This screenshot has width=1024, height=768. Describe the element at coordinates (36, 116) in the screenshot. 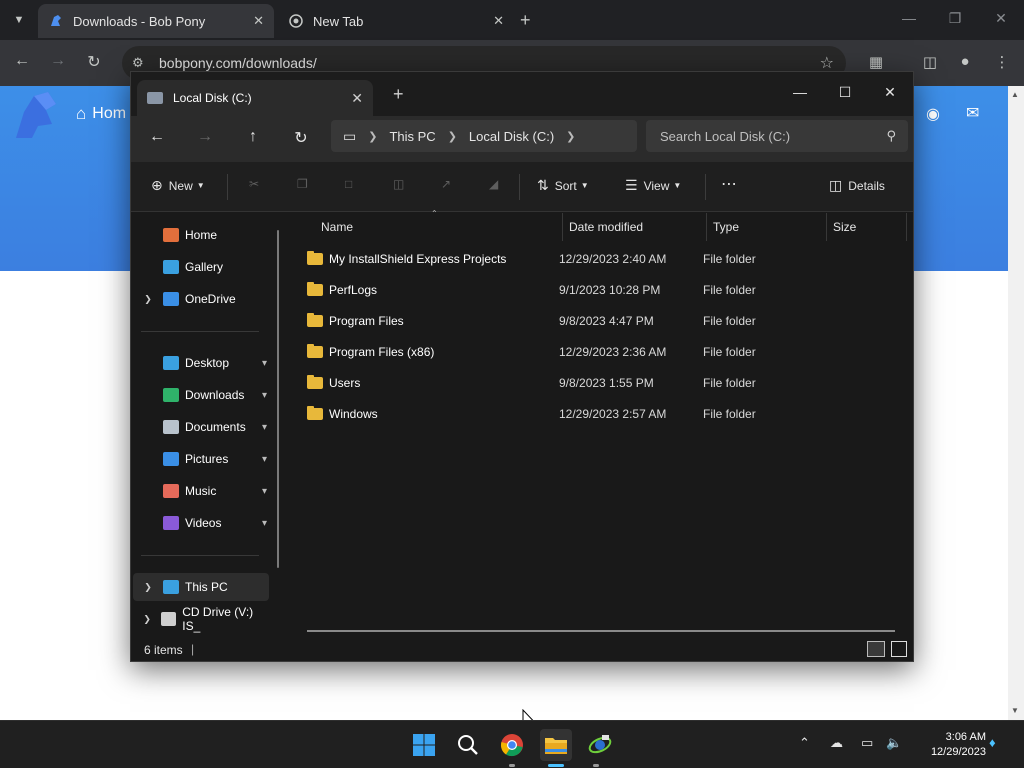

I see `bobpony-logo-icon` at that location.